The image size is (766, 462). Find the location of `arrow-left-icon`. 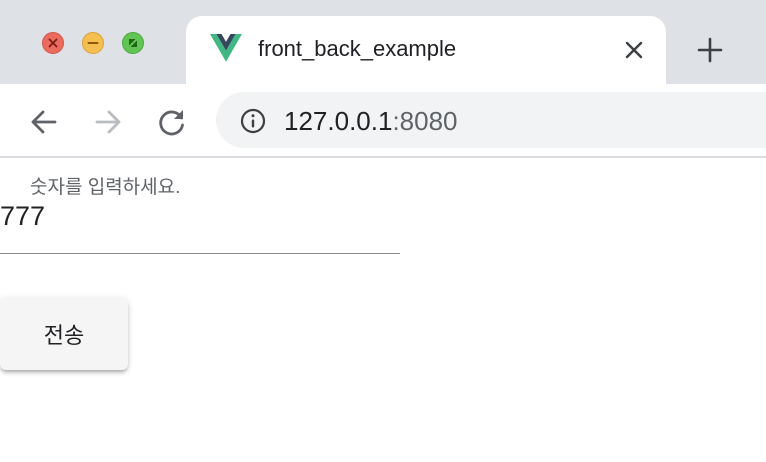

arrow-left-icon is located at coordinates (44, 122).